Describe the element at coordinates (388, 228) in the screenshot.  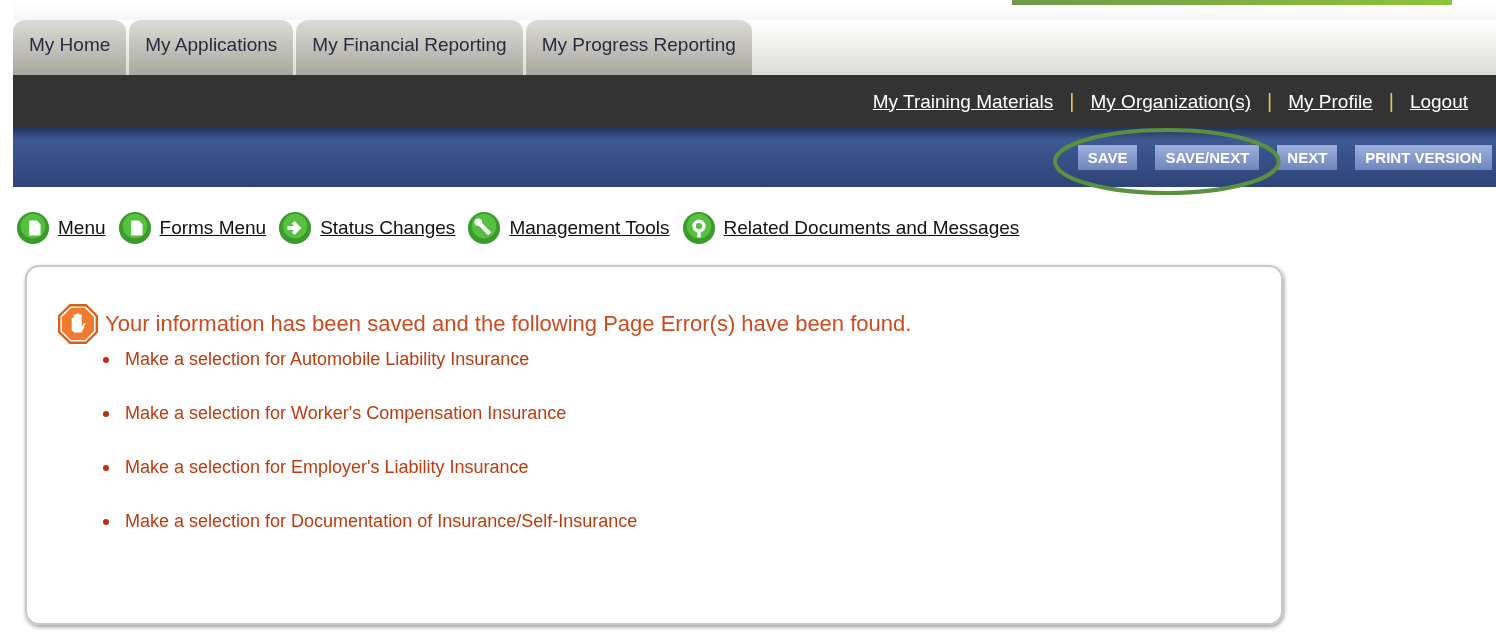
I see `nav-link: Status Changes` at that location.